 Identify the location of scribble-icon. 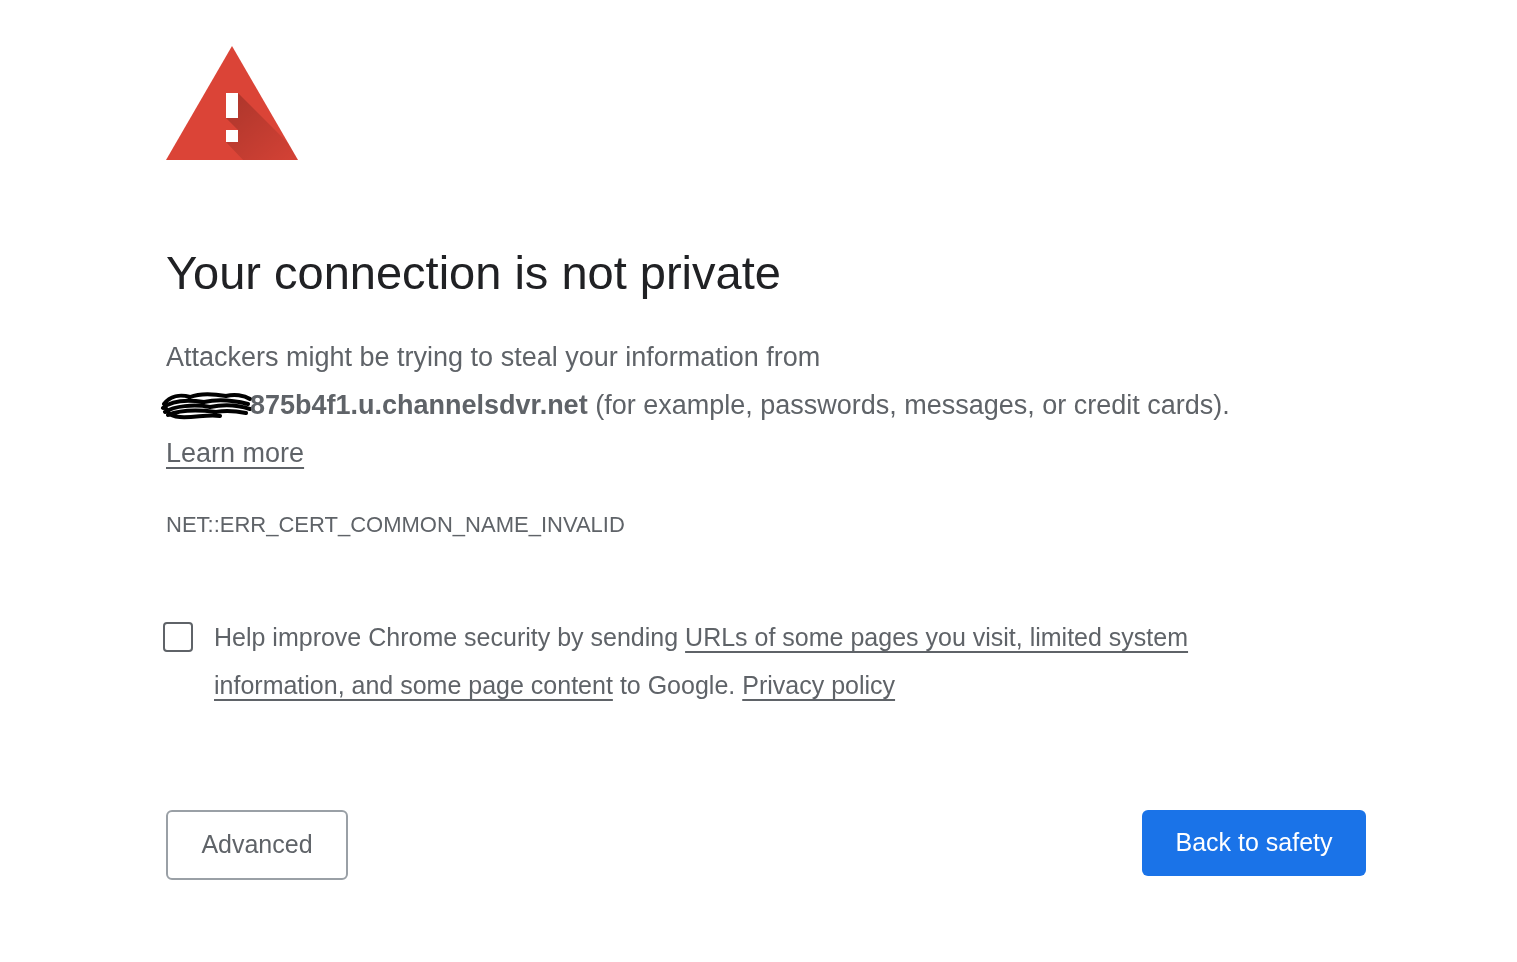
(206, 405).